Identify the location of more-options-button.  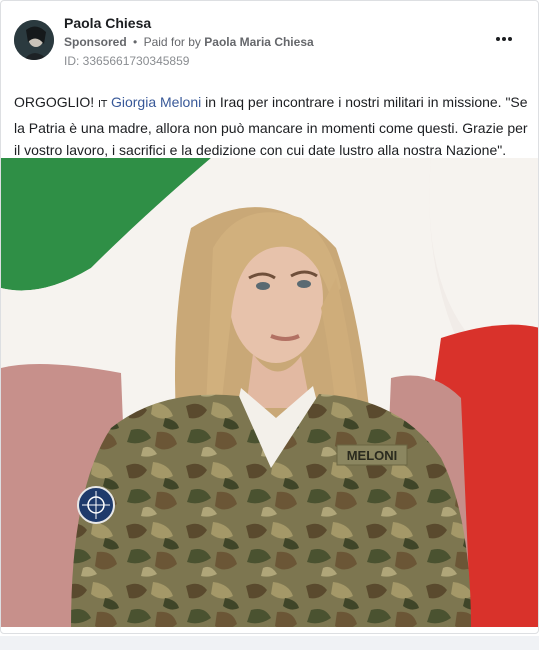
(504, 39).